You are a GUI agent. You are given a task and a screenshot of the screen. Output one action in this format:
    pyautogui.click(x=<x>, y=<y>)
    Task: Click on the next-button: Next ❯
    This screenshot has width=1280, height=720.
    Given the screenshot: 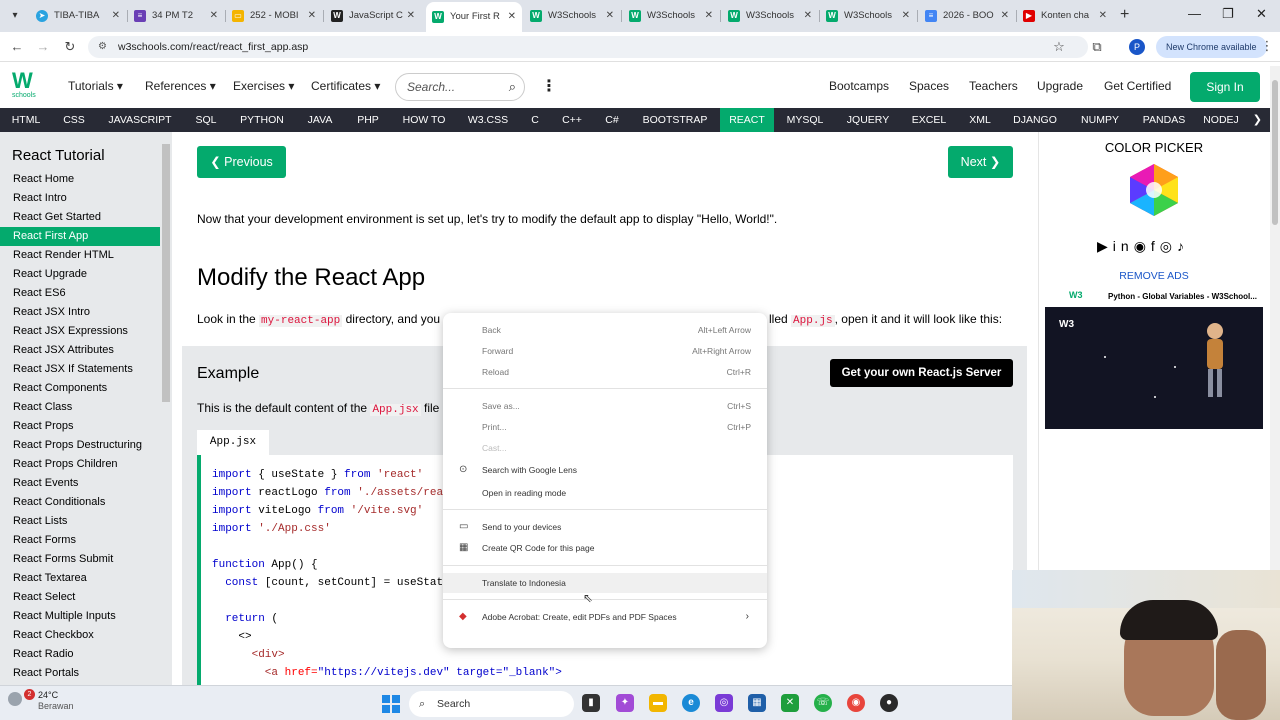 What is the action you would take?
    pyautogui.click(x=980, y=162)
    